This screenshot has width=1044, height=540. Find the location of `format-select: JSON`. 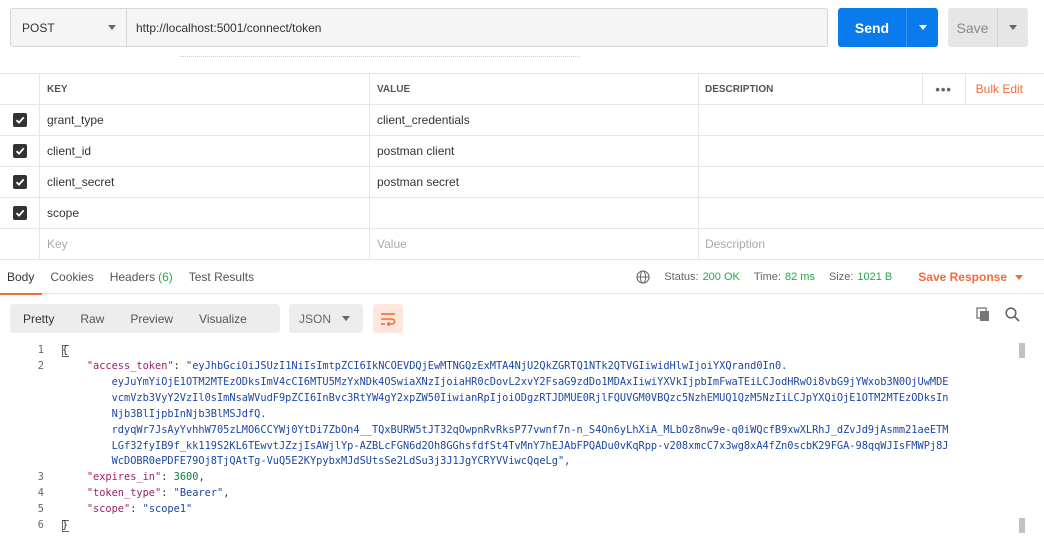

format-select: JSON is located at coordinates (326, 318).